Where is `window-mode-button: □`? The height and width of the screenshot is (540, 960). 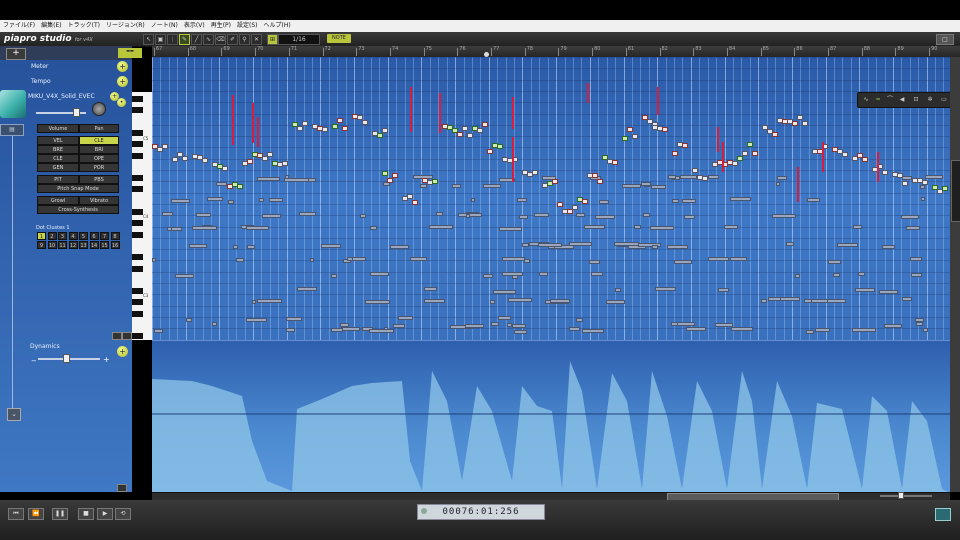 window-mode-button: □ is located at coordinates (945, 39).